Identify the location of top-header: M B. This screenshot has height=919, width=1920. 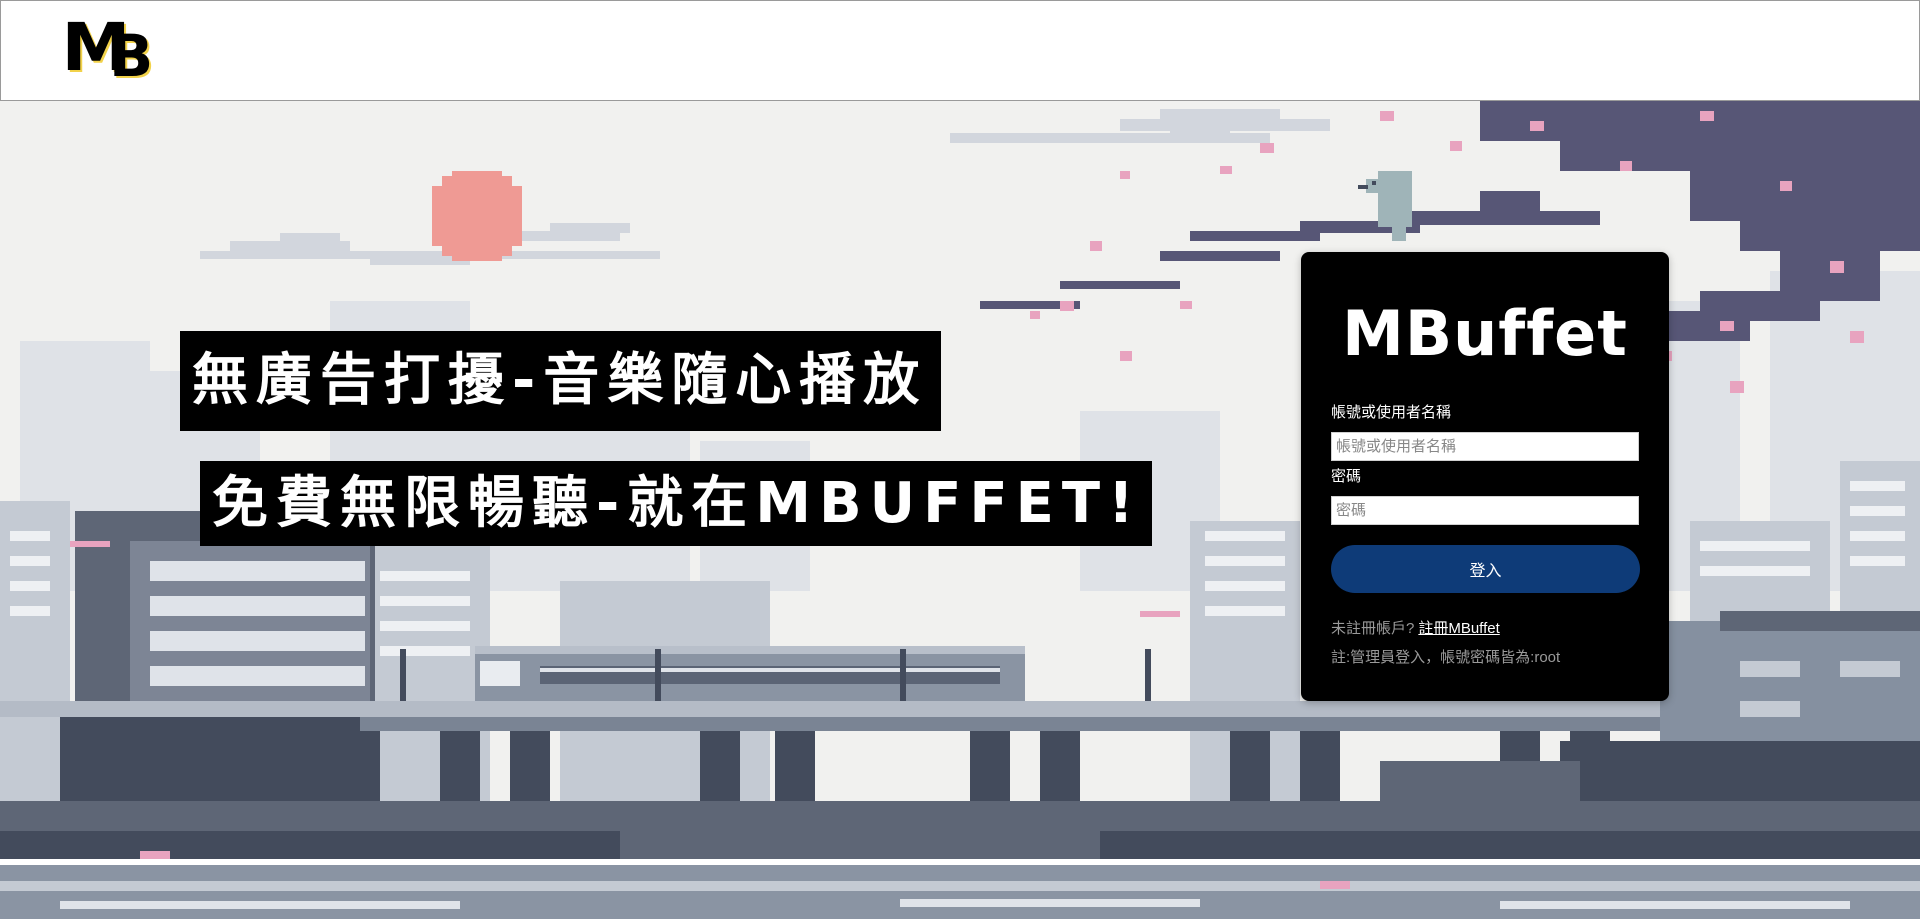
(960, 50).